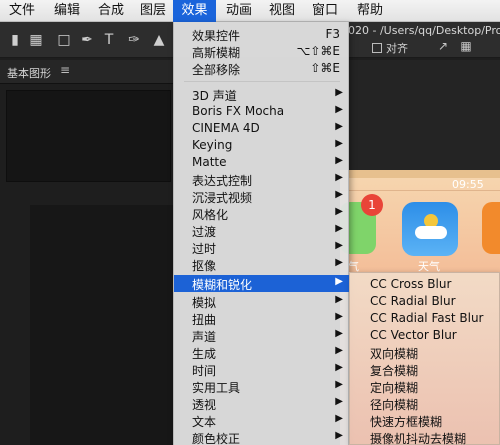  I want to click on submenu-item: CC Cross Blur, so click(410, 284).